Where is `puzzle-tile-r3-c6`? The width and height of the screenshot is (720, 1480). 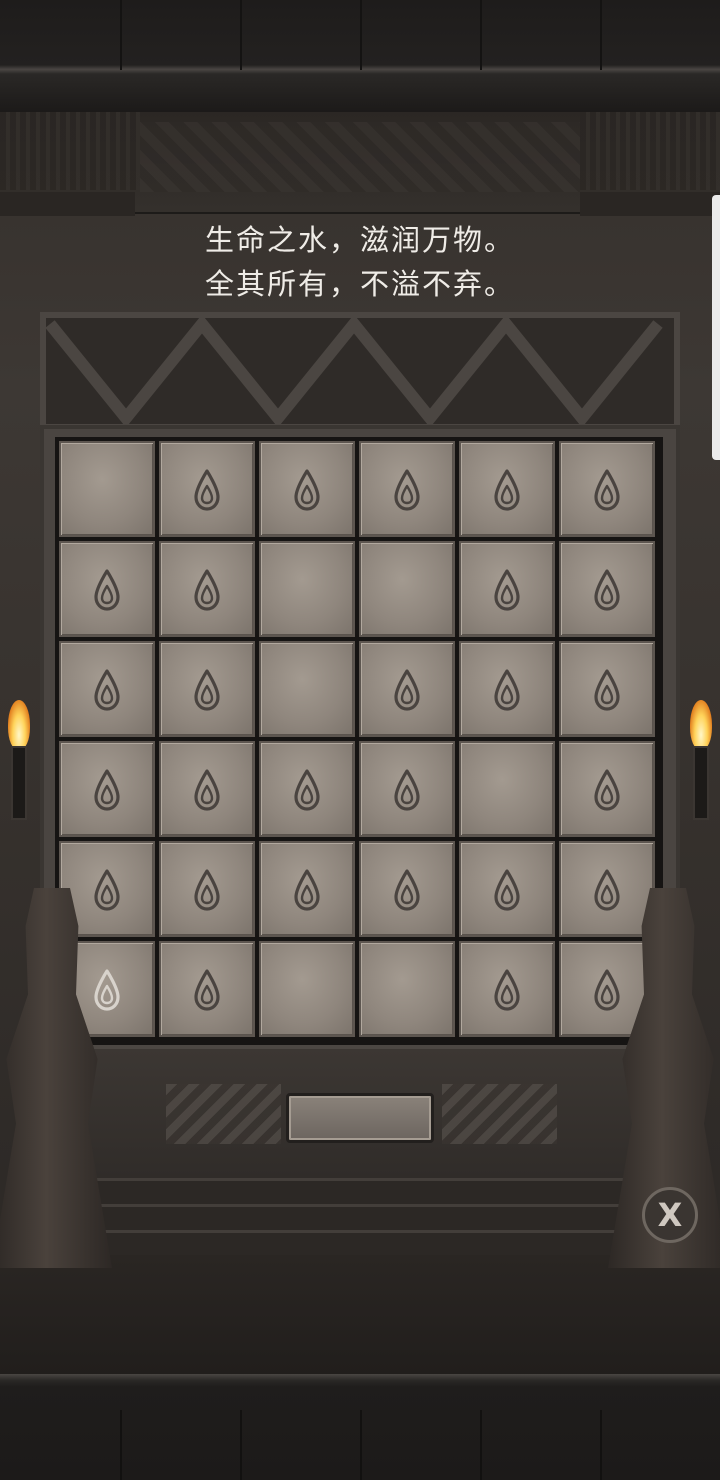 puzzle-tile-r3-c6 is located at coordinates (607, 689).